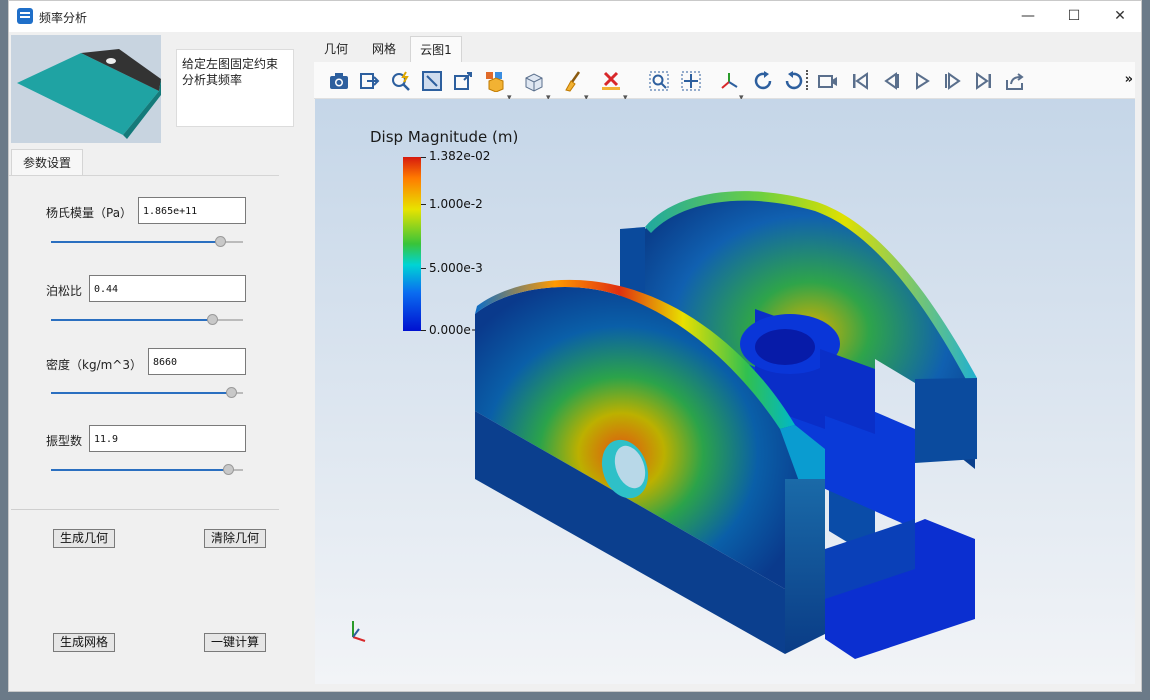 The width and height of the screenshot is (1150, 700). I want to click on compute-button: 一键计算, so click(235, 642).